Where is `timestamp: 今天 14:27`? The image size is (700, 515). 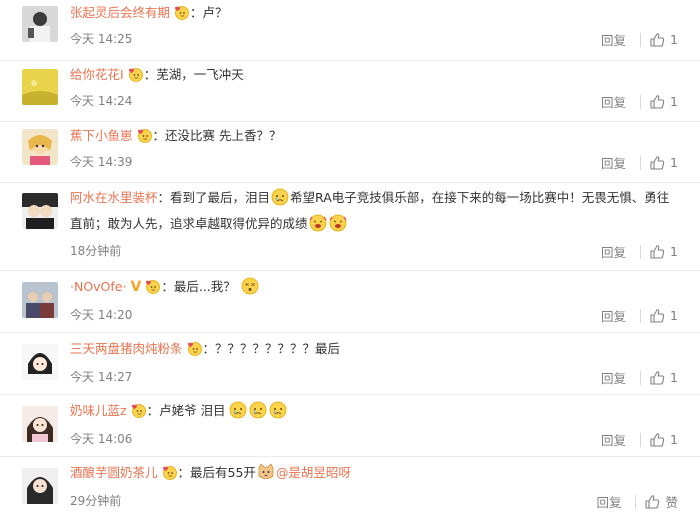 timestamp: 今天 14:27 is located at coordinates (101, 377).